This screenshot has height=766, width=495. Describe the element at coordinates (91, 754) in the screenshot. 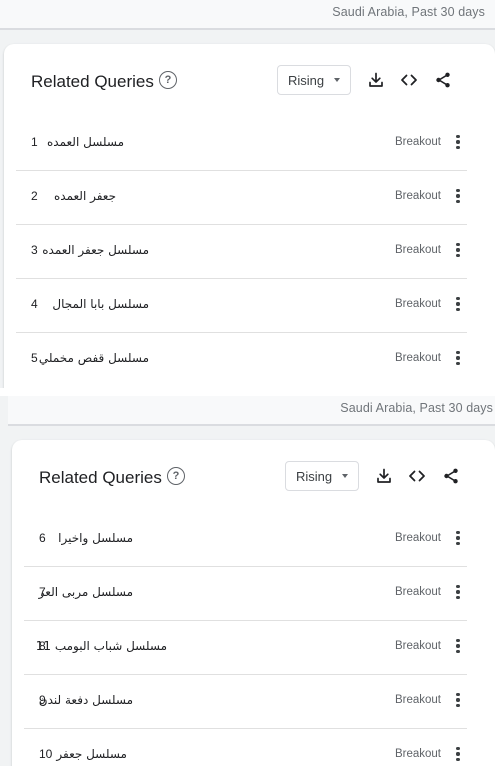

I see `query-text: مسلسل جعفر` at that location.